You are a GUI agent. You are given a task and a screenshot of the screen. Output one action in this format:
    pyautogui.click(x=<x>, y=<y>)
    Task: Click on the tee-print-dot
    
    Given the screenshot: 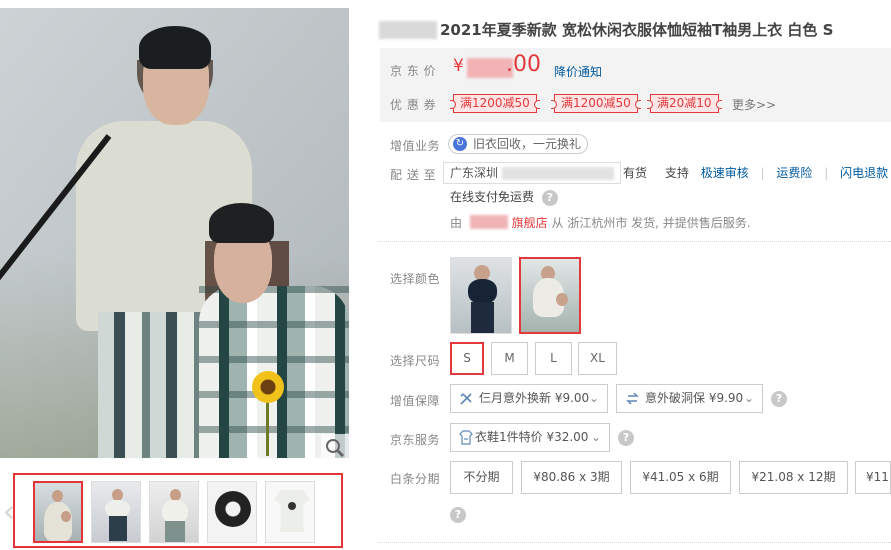 What is the action you would take?
    pyautogui.click(x=292, y=506)
    